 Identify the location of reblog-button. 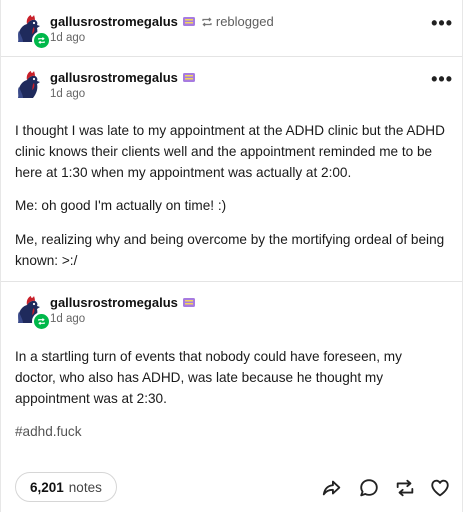
(405, 488).